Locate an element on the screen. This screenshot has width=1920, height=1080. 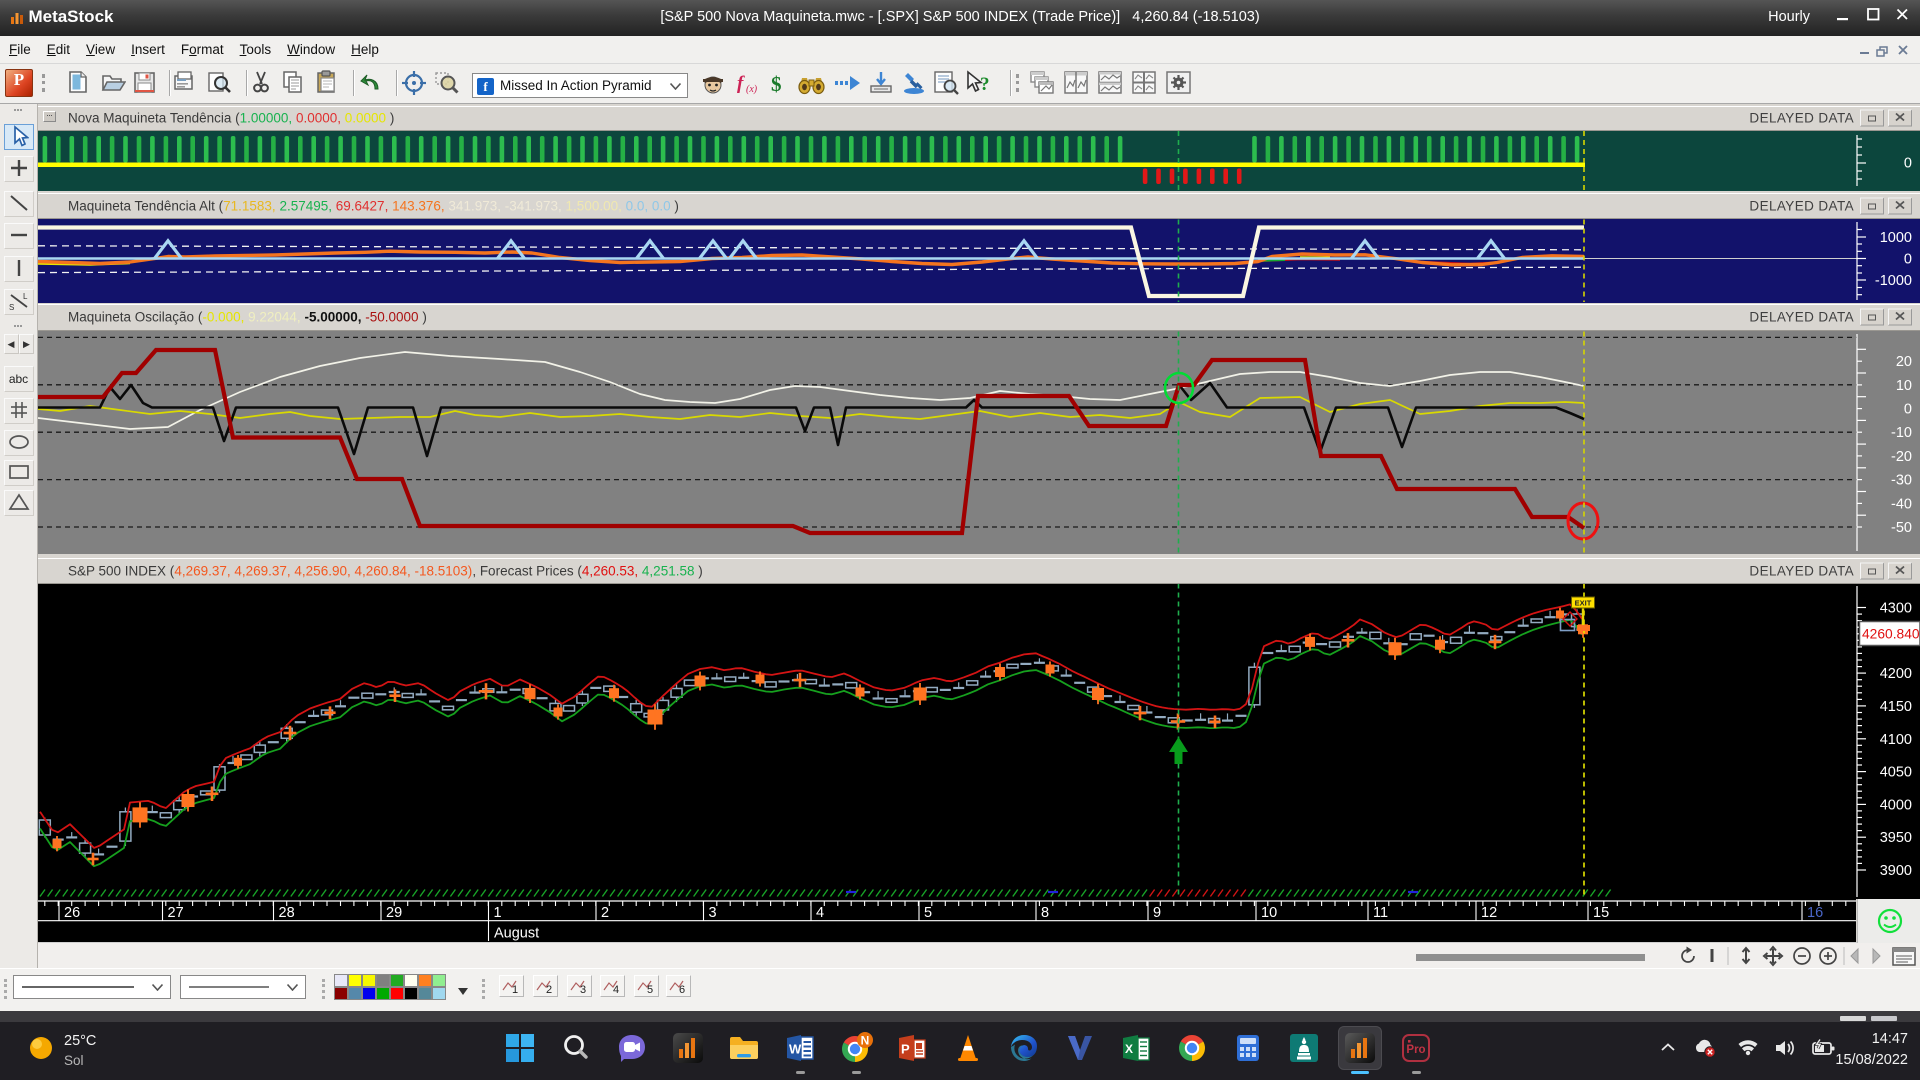
svg-text: -30 is located at coordinates (1901, 481).